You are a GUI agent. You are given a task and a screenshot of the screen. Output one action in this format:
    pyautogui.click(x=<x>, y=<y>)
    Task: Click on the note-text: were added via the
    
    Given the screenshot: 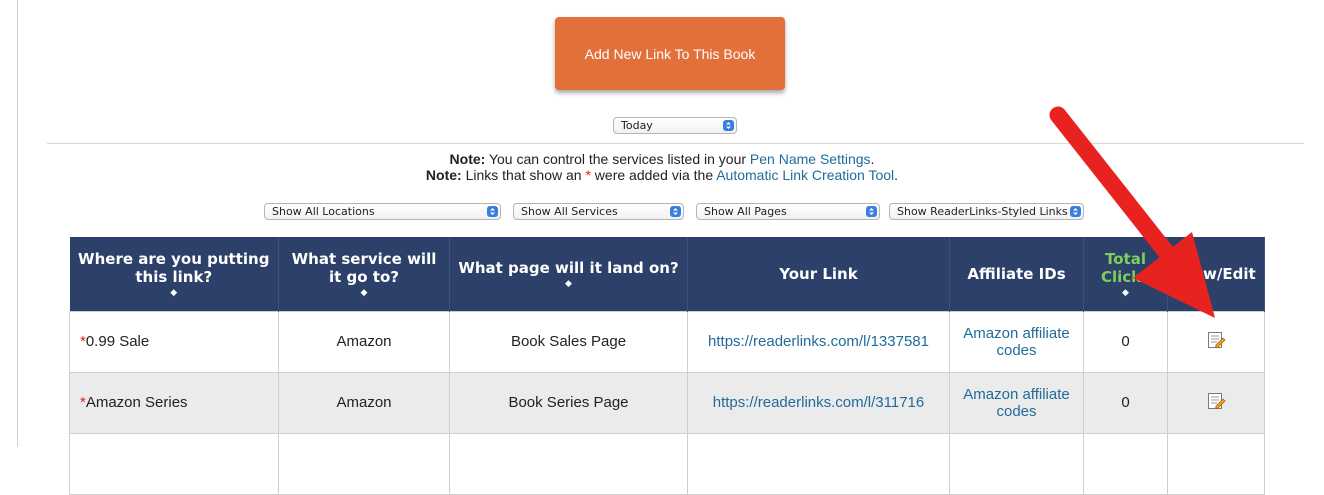 What is the action you would take?
    pyautogui.click(x=653, y=175)
    